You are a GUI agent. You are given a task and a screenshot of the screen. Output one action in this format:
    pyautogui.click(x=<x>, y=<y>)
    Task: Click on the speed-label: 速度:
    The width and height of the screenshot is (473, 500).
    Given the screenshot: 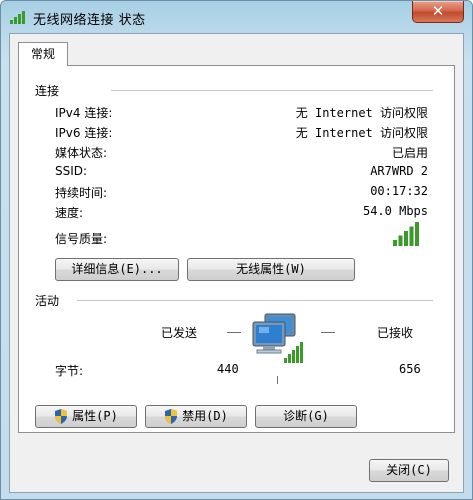 What is the action you would take?
    pyautogui.click(x=69, y=213)
    